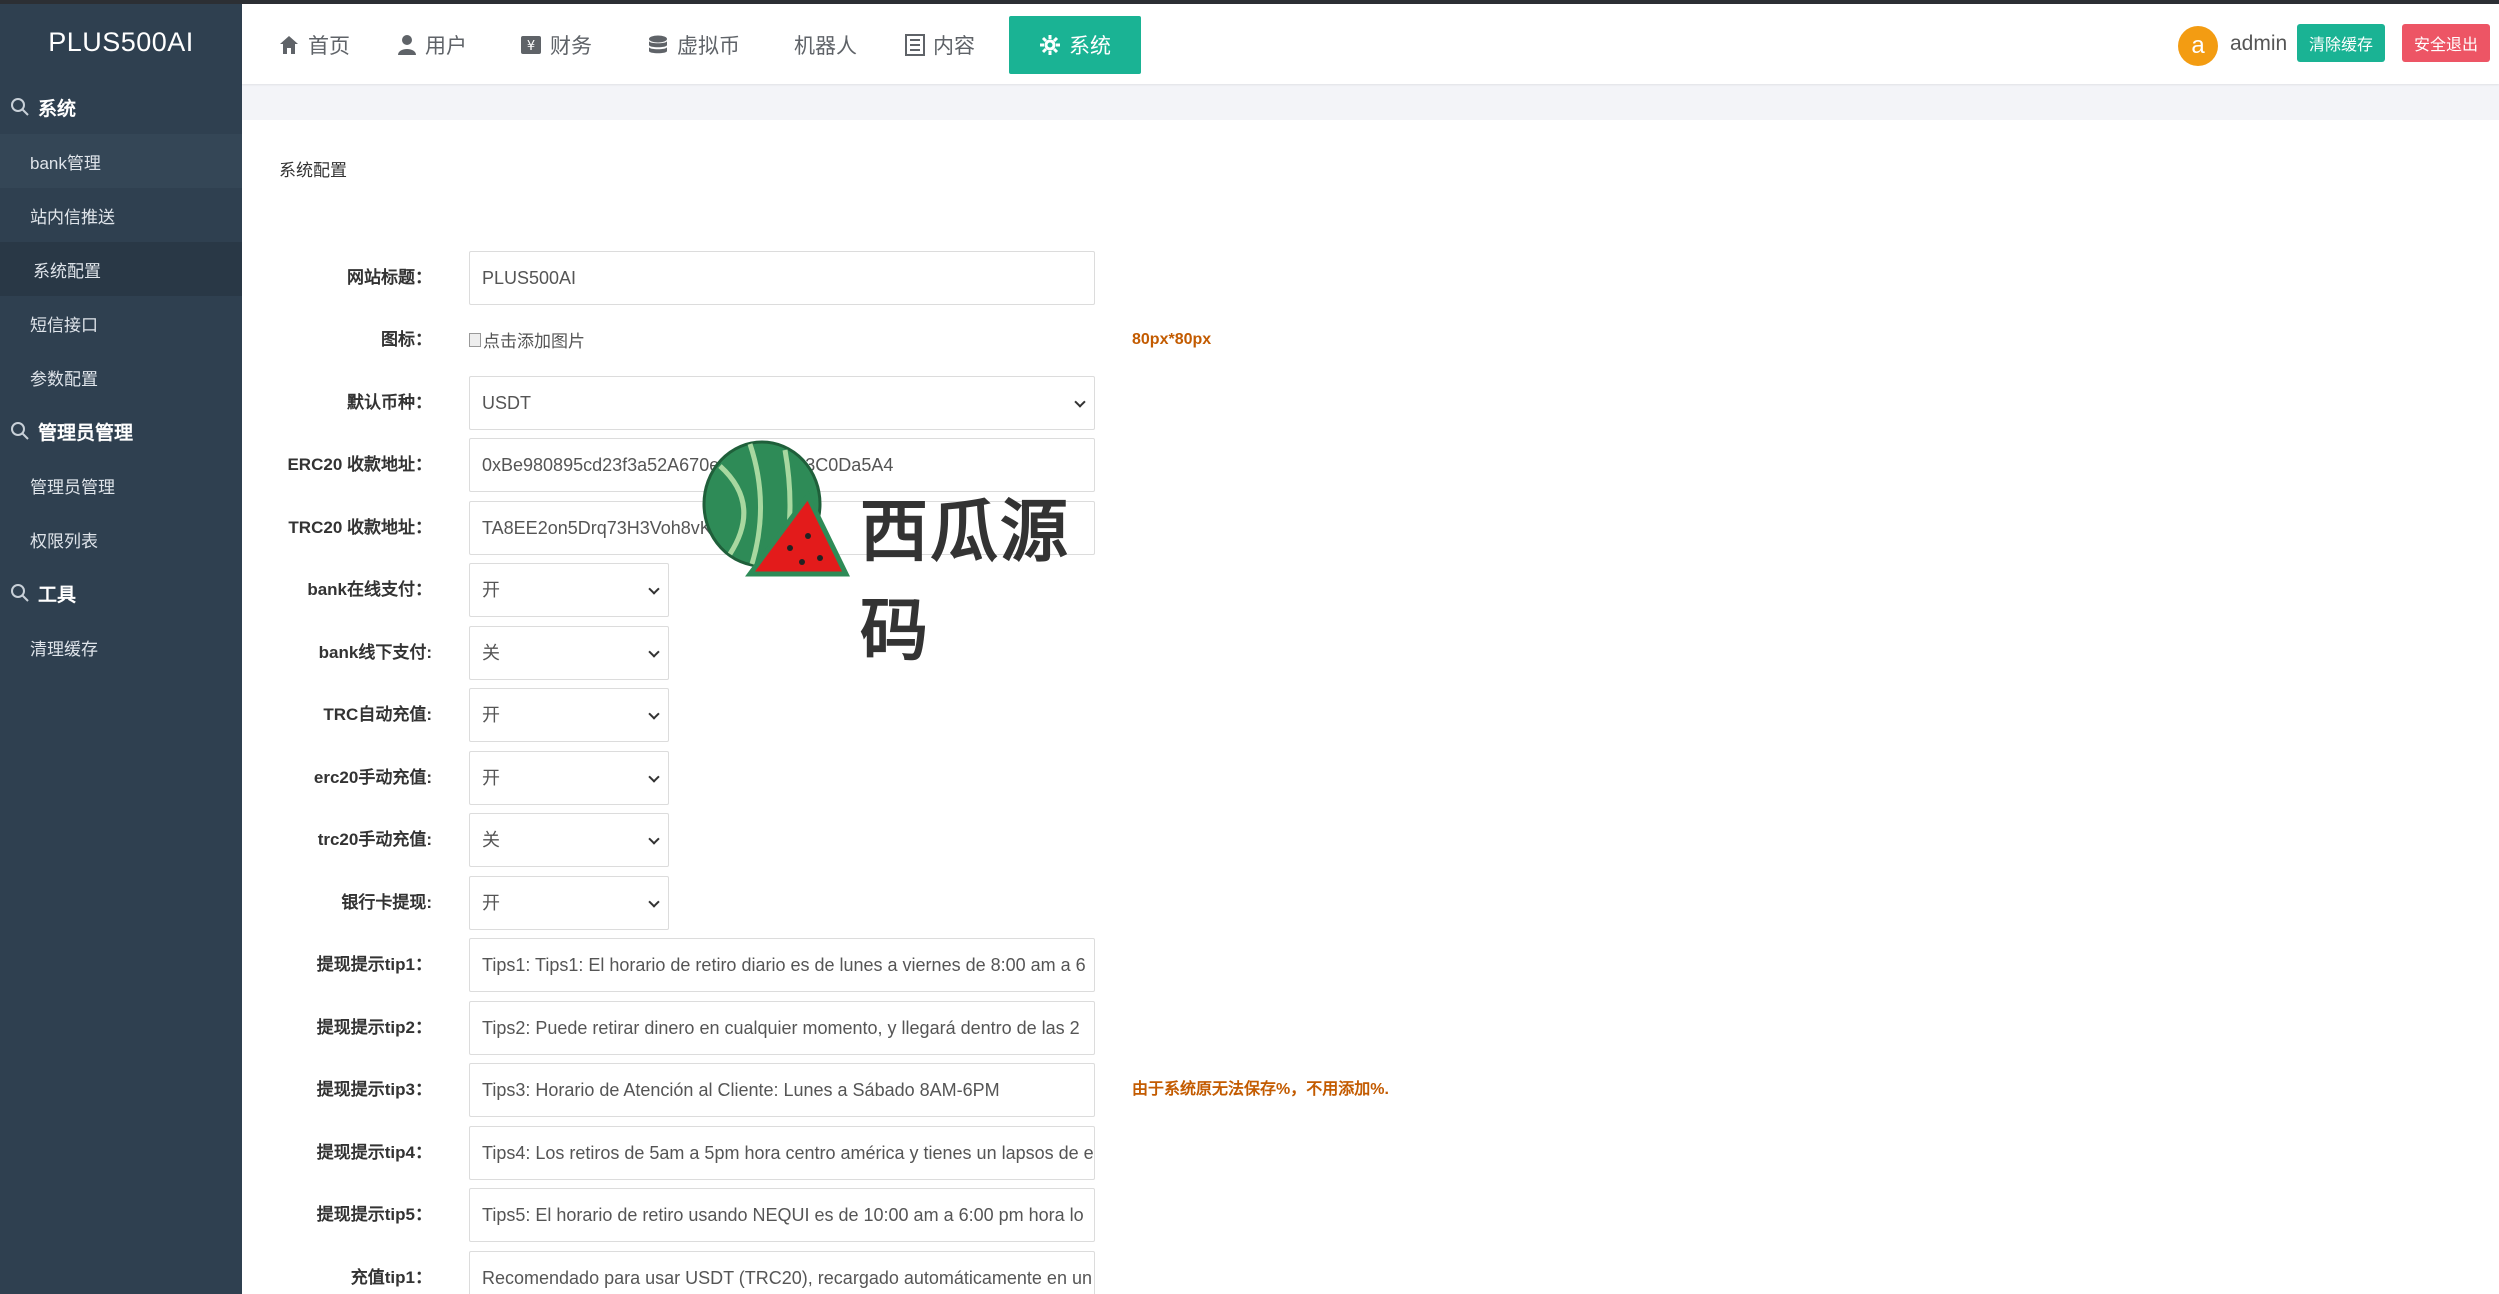 This screenshot has width=2499, height=1294. I want to click on tip3-note: 由于系统原无法保存%，不用添加%., so click(1260, 1089).